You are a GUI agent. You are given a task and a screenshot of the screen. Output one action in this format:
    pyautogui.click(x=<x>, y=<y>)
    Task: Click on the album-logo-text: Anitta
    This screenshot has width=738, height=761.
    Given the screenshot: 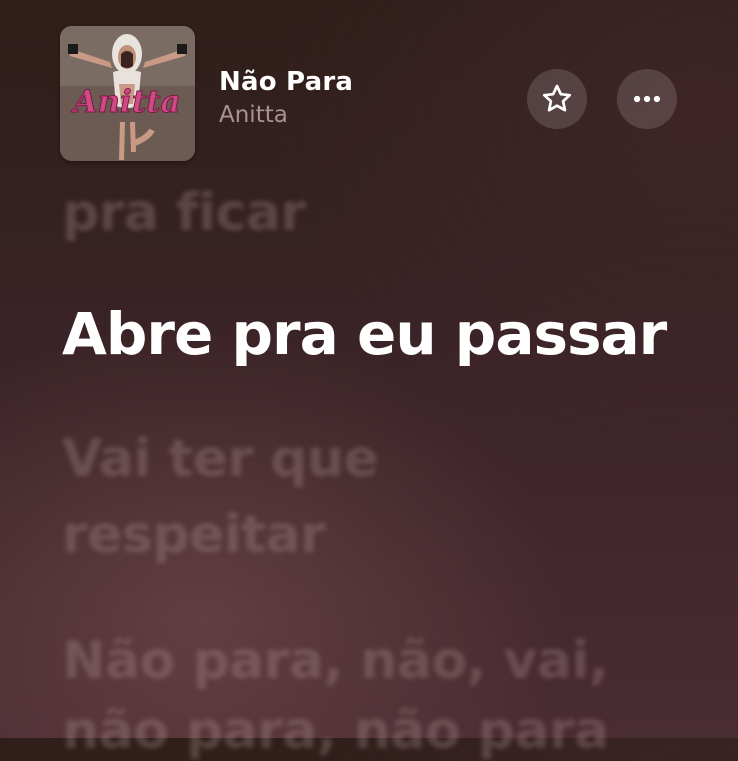 What is the action you would take?
    pyautogui.click(x=125, y=102)
    